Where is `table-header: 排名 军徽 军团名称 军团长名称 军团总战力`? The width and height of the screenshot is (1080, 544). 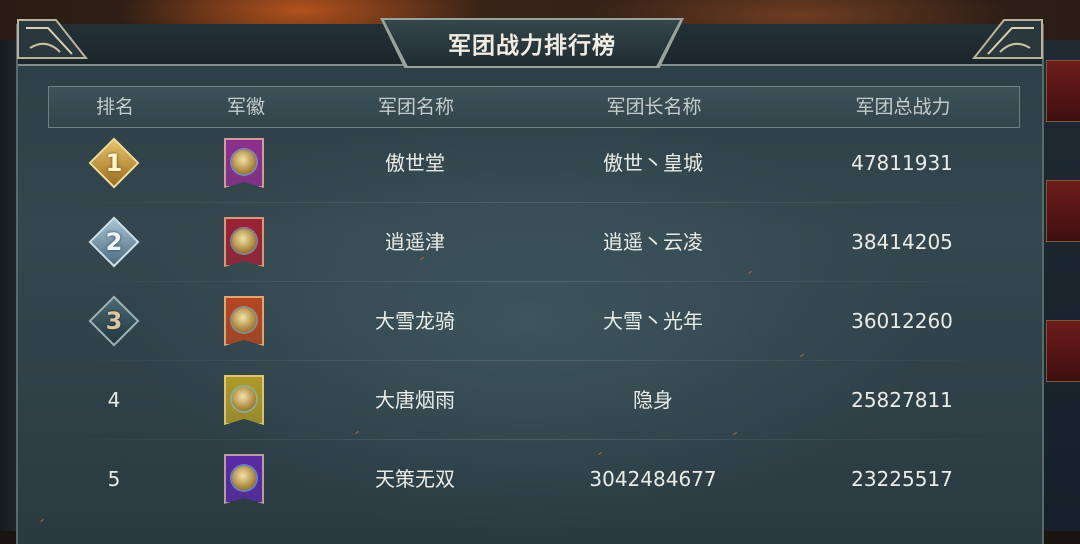
table-header: 排名 军徽 军团名称 军团长名称 军团总战力 is located at coordinates (534, 107).